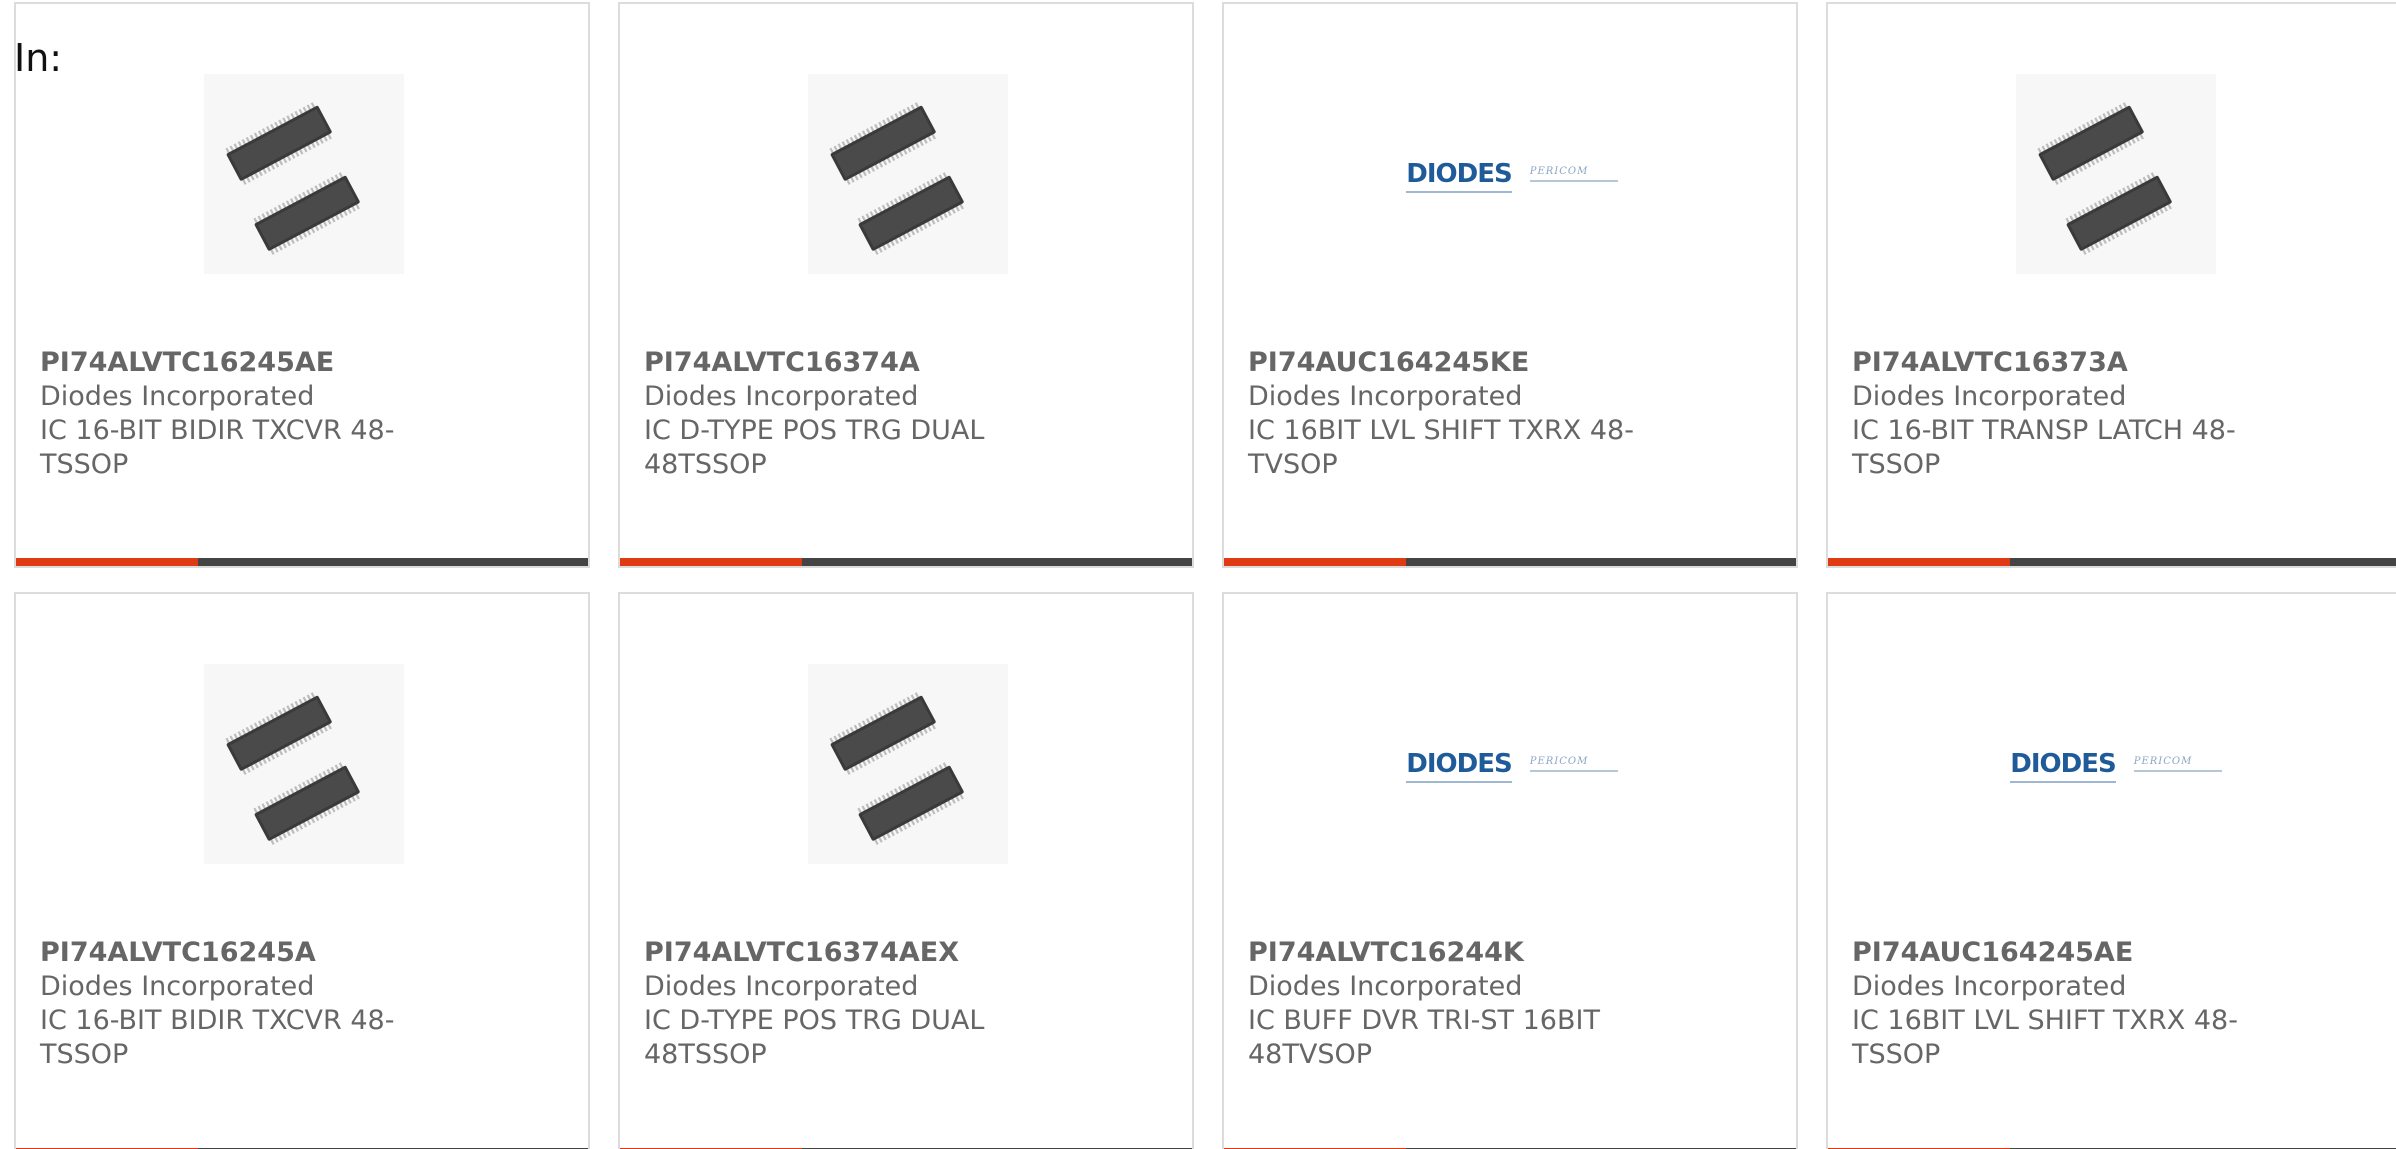 The height and width of the screenshot is (1149, 2396). Describe the element at coordinates (782, 362) in the screenshot. I see `part-number: PI74ALVTC16374A` at that location.